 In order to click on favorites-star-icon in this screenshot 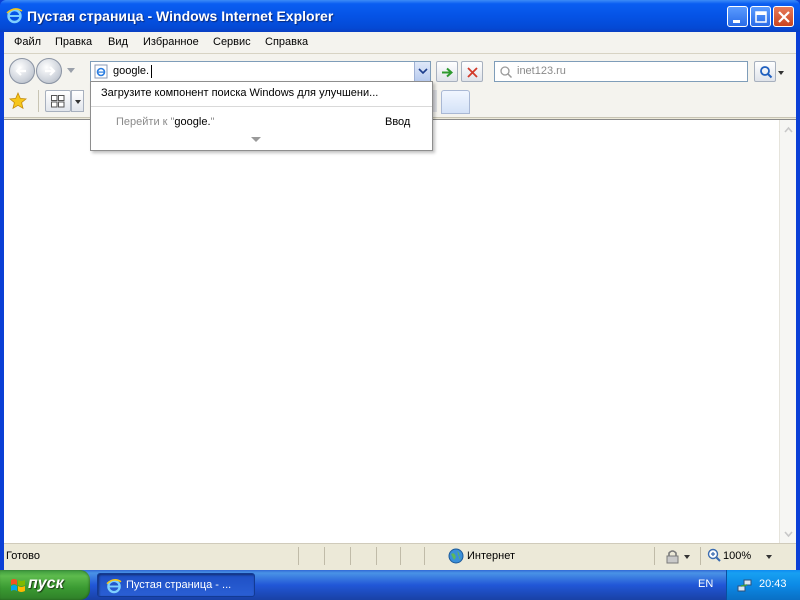, I will do `click(18, 101)`.